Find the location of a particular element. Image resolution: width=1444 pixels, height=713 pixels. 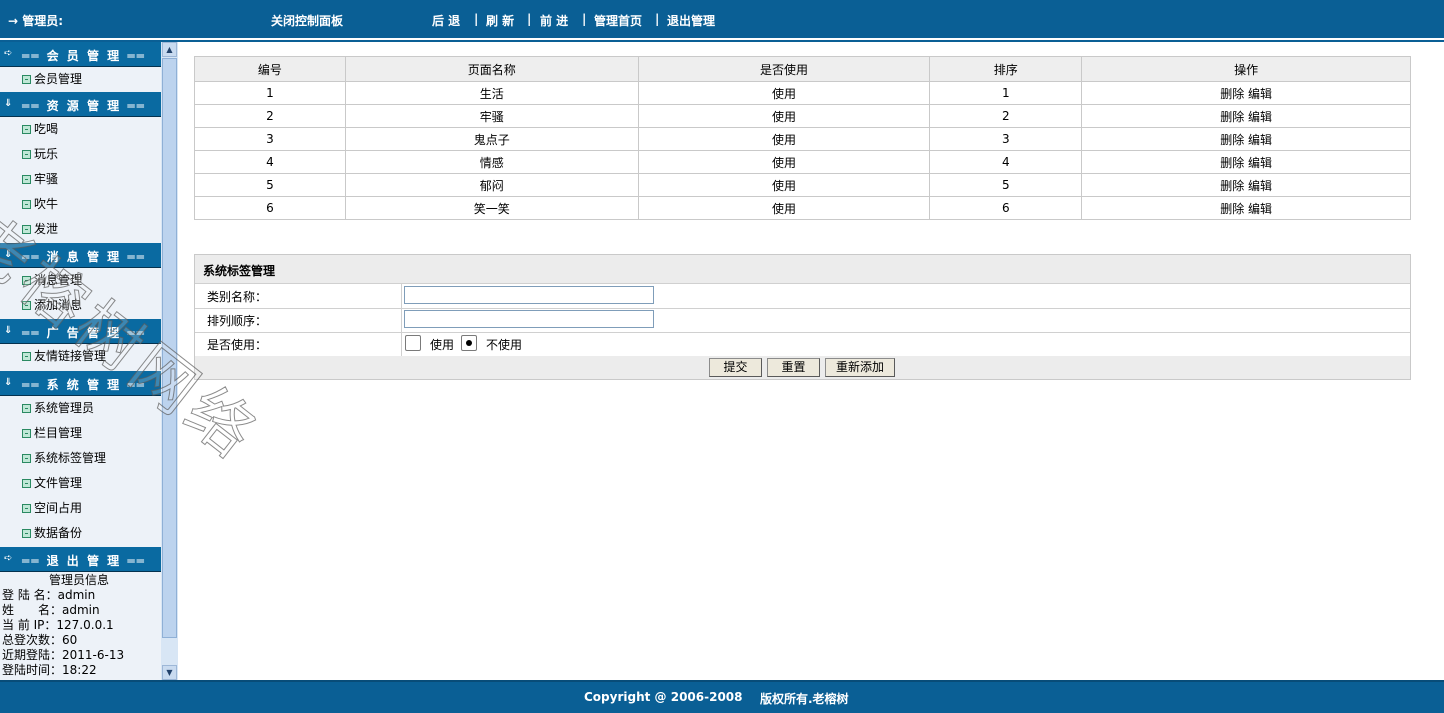

cell-id: 3 is located at coordinates (270, 139).